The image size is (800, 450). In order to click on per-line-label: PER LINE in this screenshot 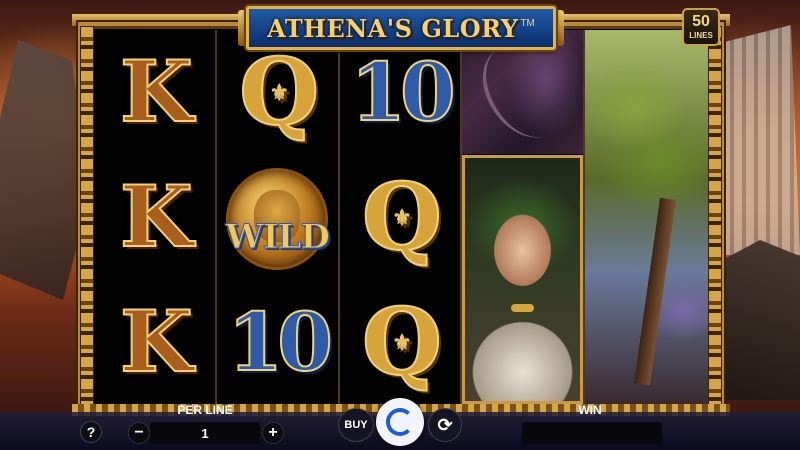, I will do `click(205, 410)`.